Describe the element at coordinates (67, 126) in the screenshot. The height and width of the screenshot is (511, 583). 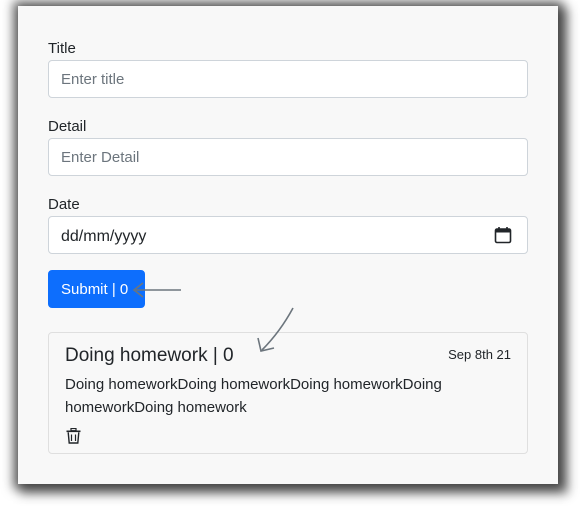
I see `detail-label: Detail` at that location.